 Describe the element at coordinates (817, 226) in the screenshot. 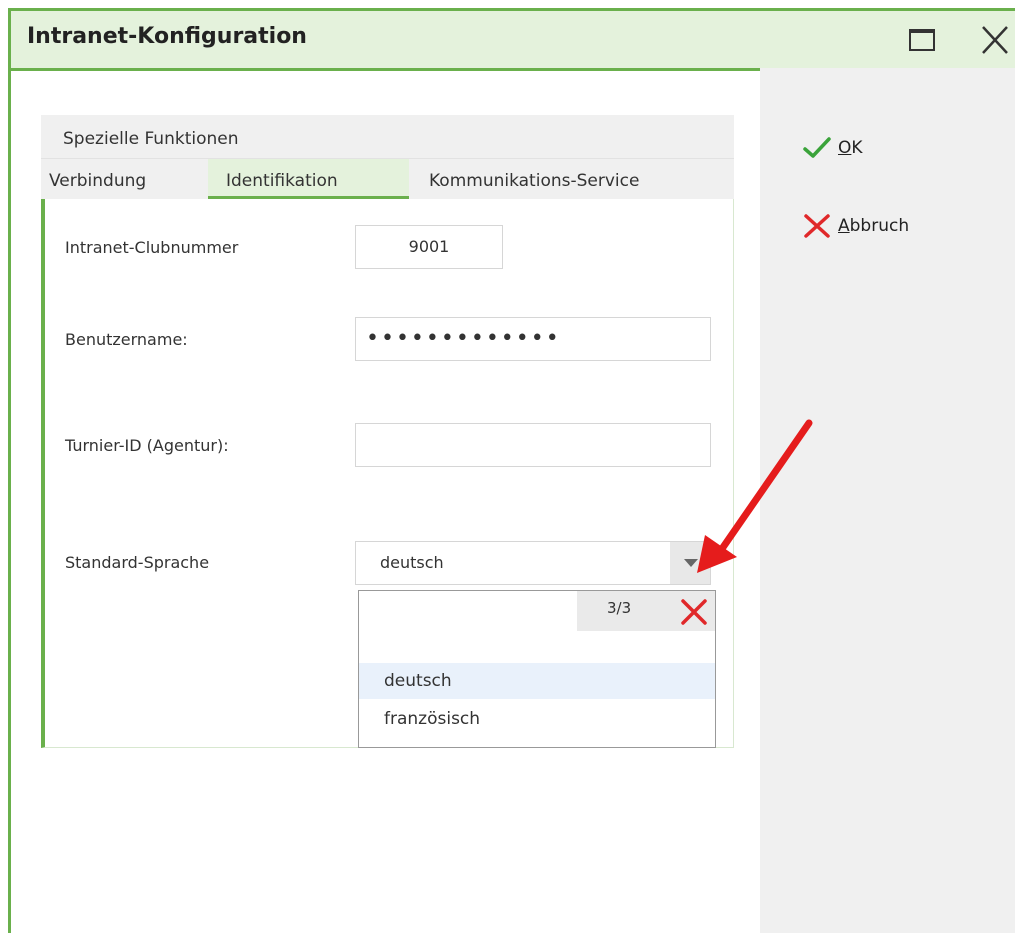

I see `cross-icon` at that location.